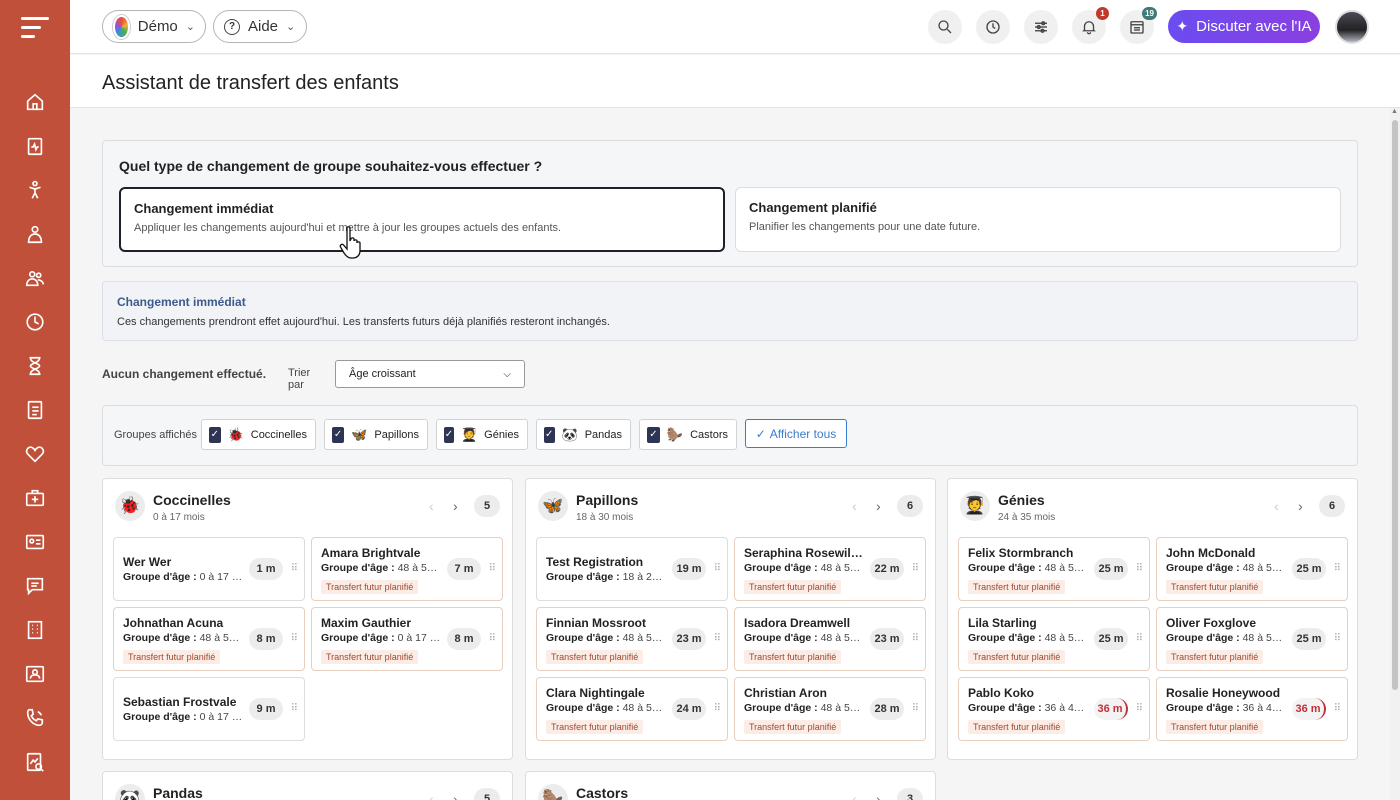 The width and height of the screenshot is (1400, 800). Describe the element at coordinates (1352, 27) in the screenshot. I see `user-avatar` at that location.